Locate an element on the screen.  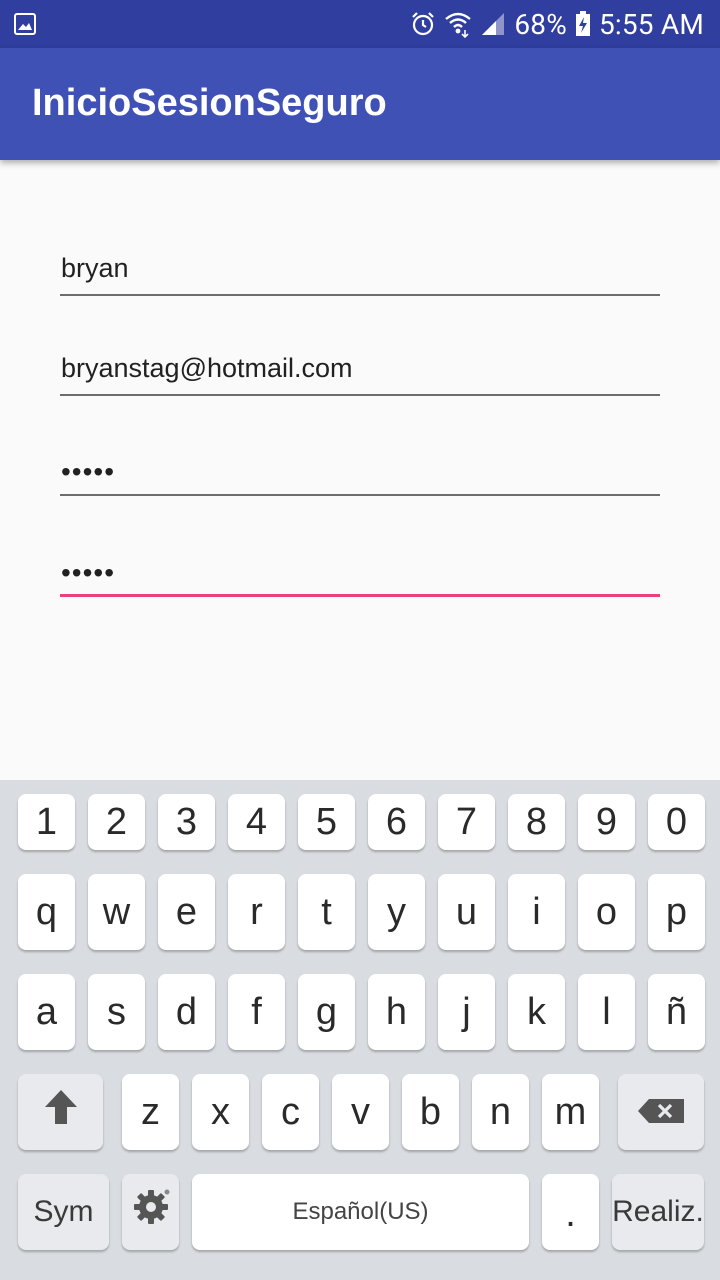
confirm-password-field: ••••• is located at coordinates (360, 567).